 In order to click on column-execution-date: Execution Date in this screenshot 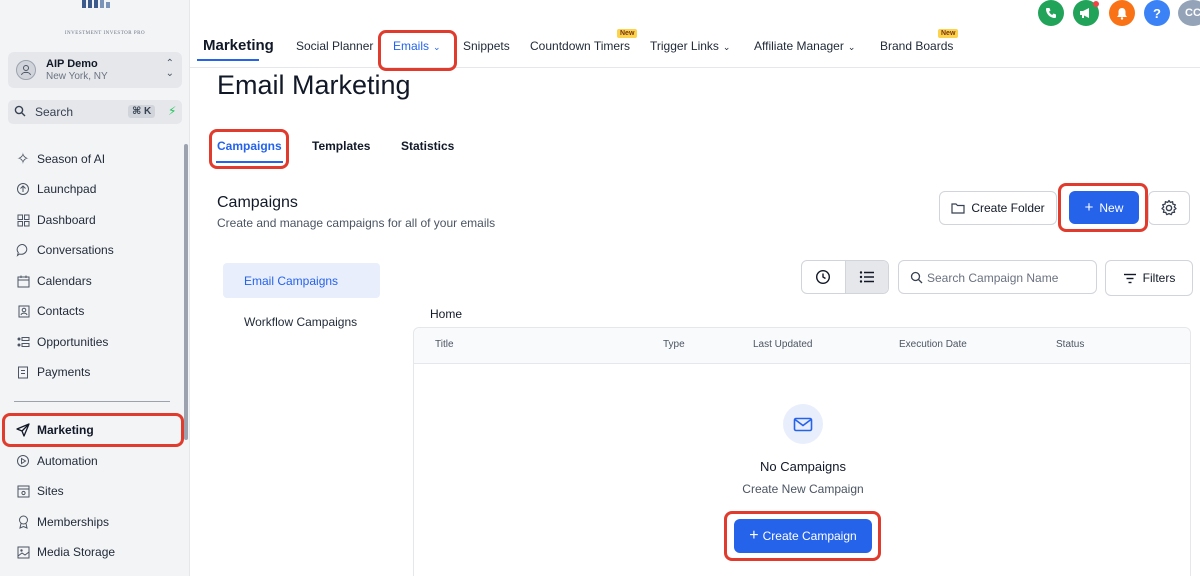, I will do `click(933, 344)`.